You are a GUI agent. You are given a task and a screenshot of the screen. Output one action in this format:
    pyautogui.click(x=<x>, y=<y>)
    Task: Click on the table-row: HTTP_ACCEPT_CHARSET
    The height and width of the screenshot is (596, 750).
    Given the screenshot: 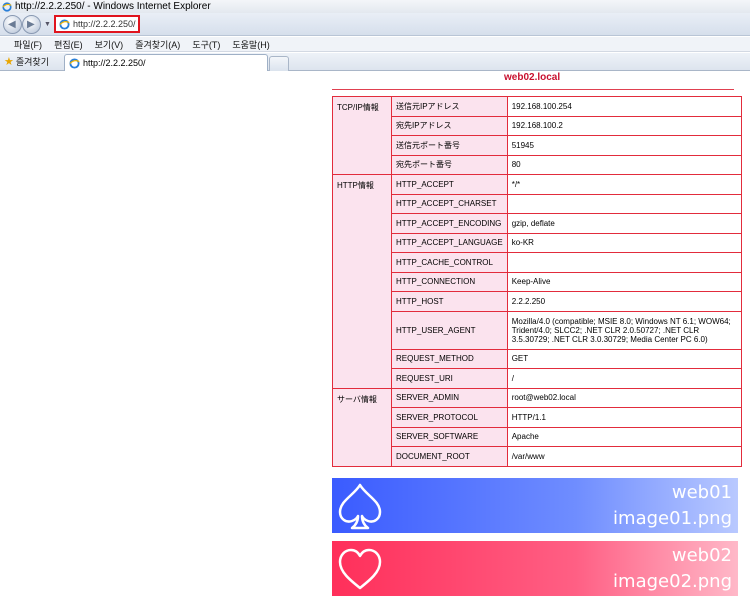 What is the action you would take?
    pyautogui.click(x=538, y=203)
    